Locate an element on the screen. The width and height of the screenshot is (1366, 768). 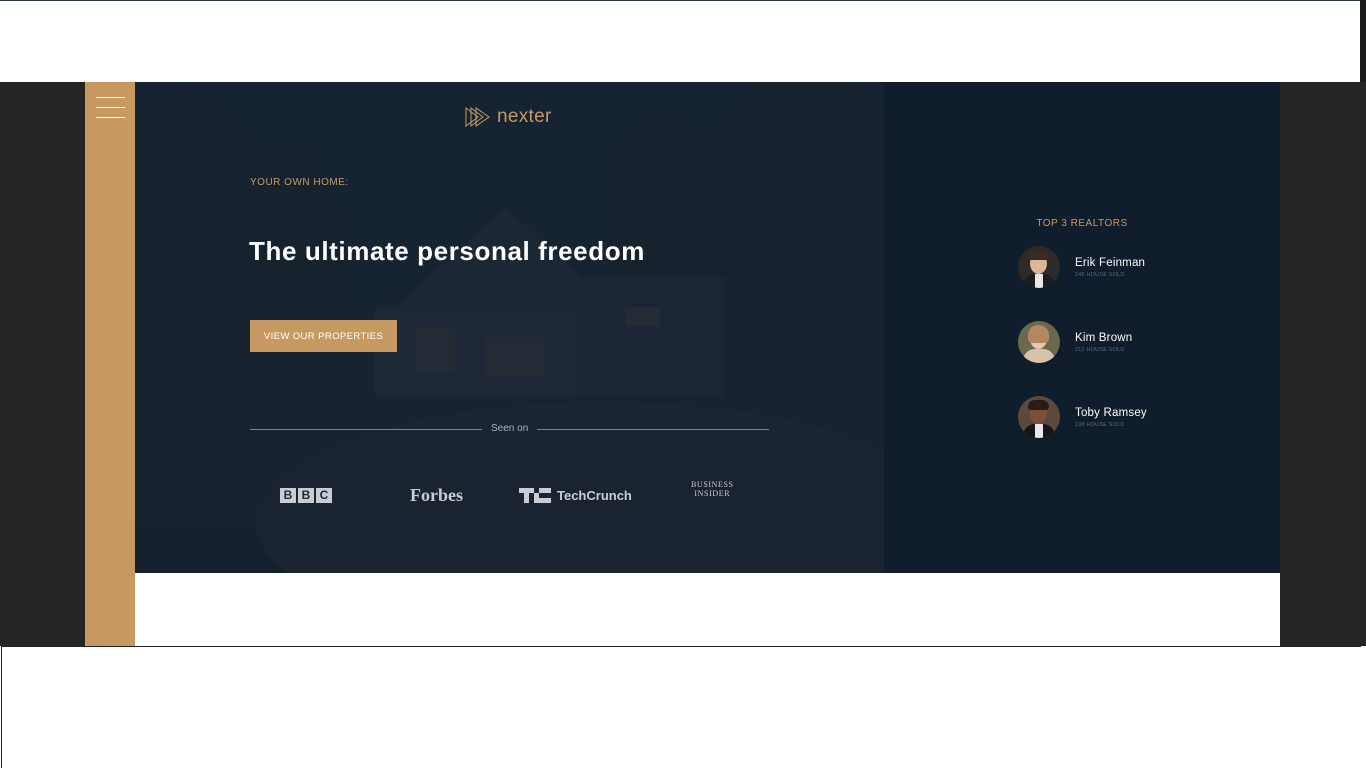
brand-logo: nexter is located at coordinates (508, 117).